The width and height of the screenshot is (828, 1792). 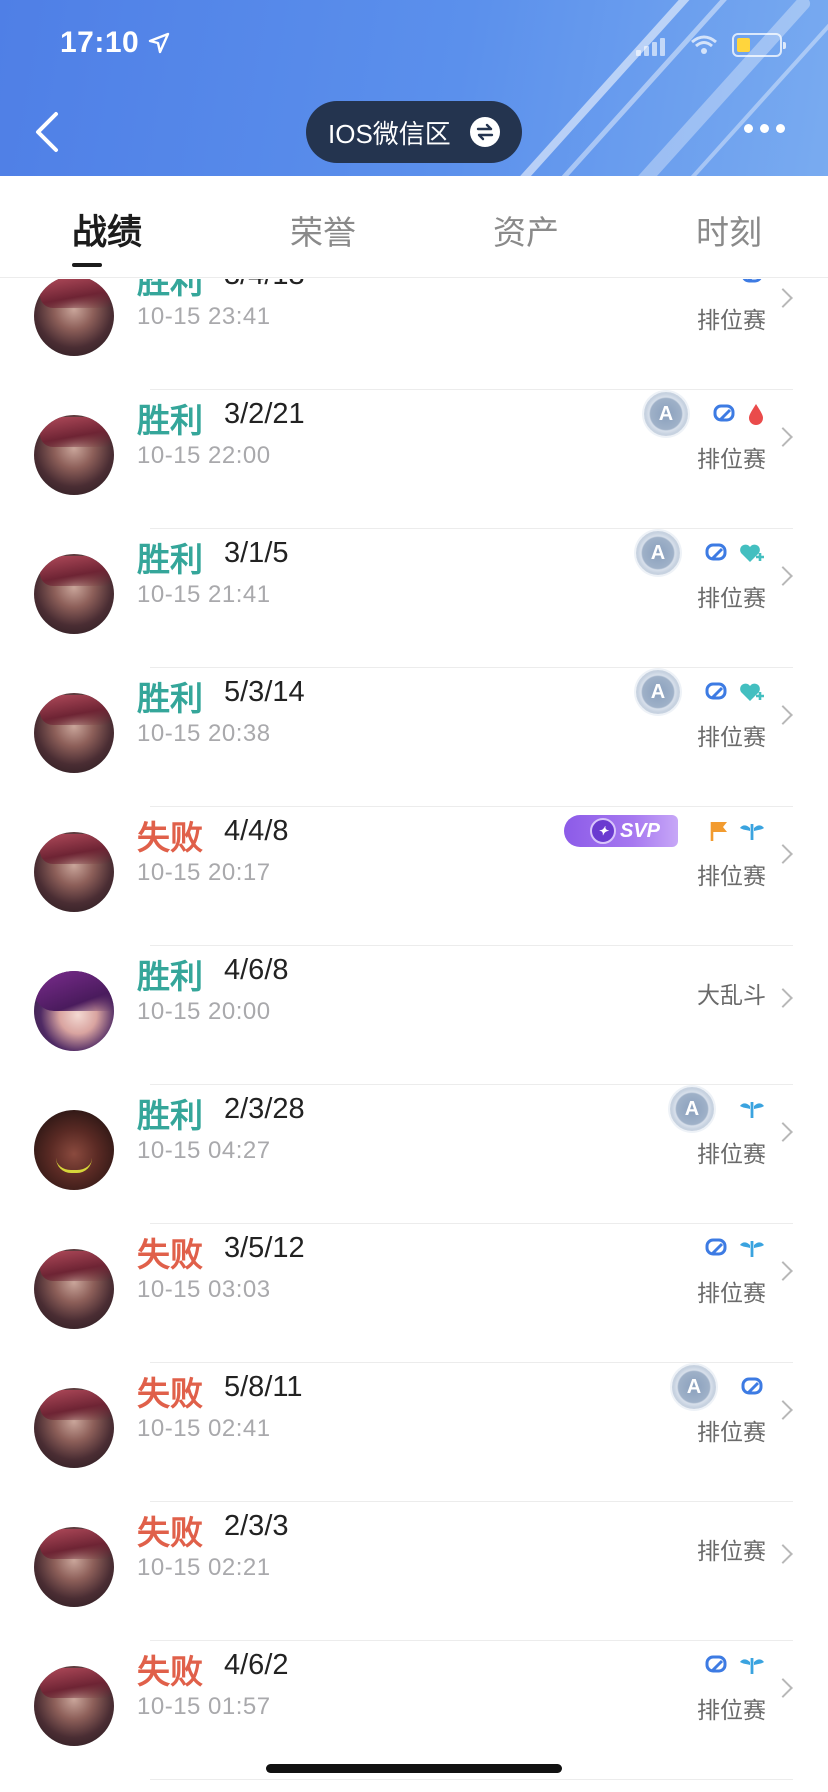 What do you see at coordinates (729, 230) in the screenshot?
I see `tab-moments: 时刻` at bounding box center [729, 230].